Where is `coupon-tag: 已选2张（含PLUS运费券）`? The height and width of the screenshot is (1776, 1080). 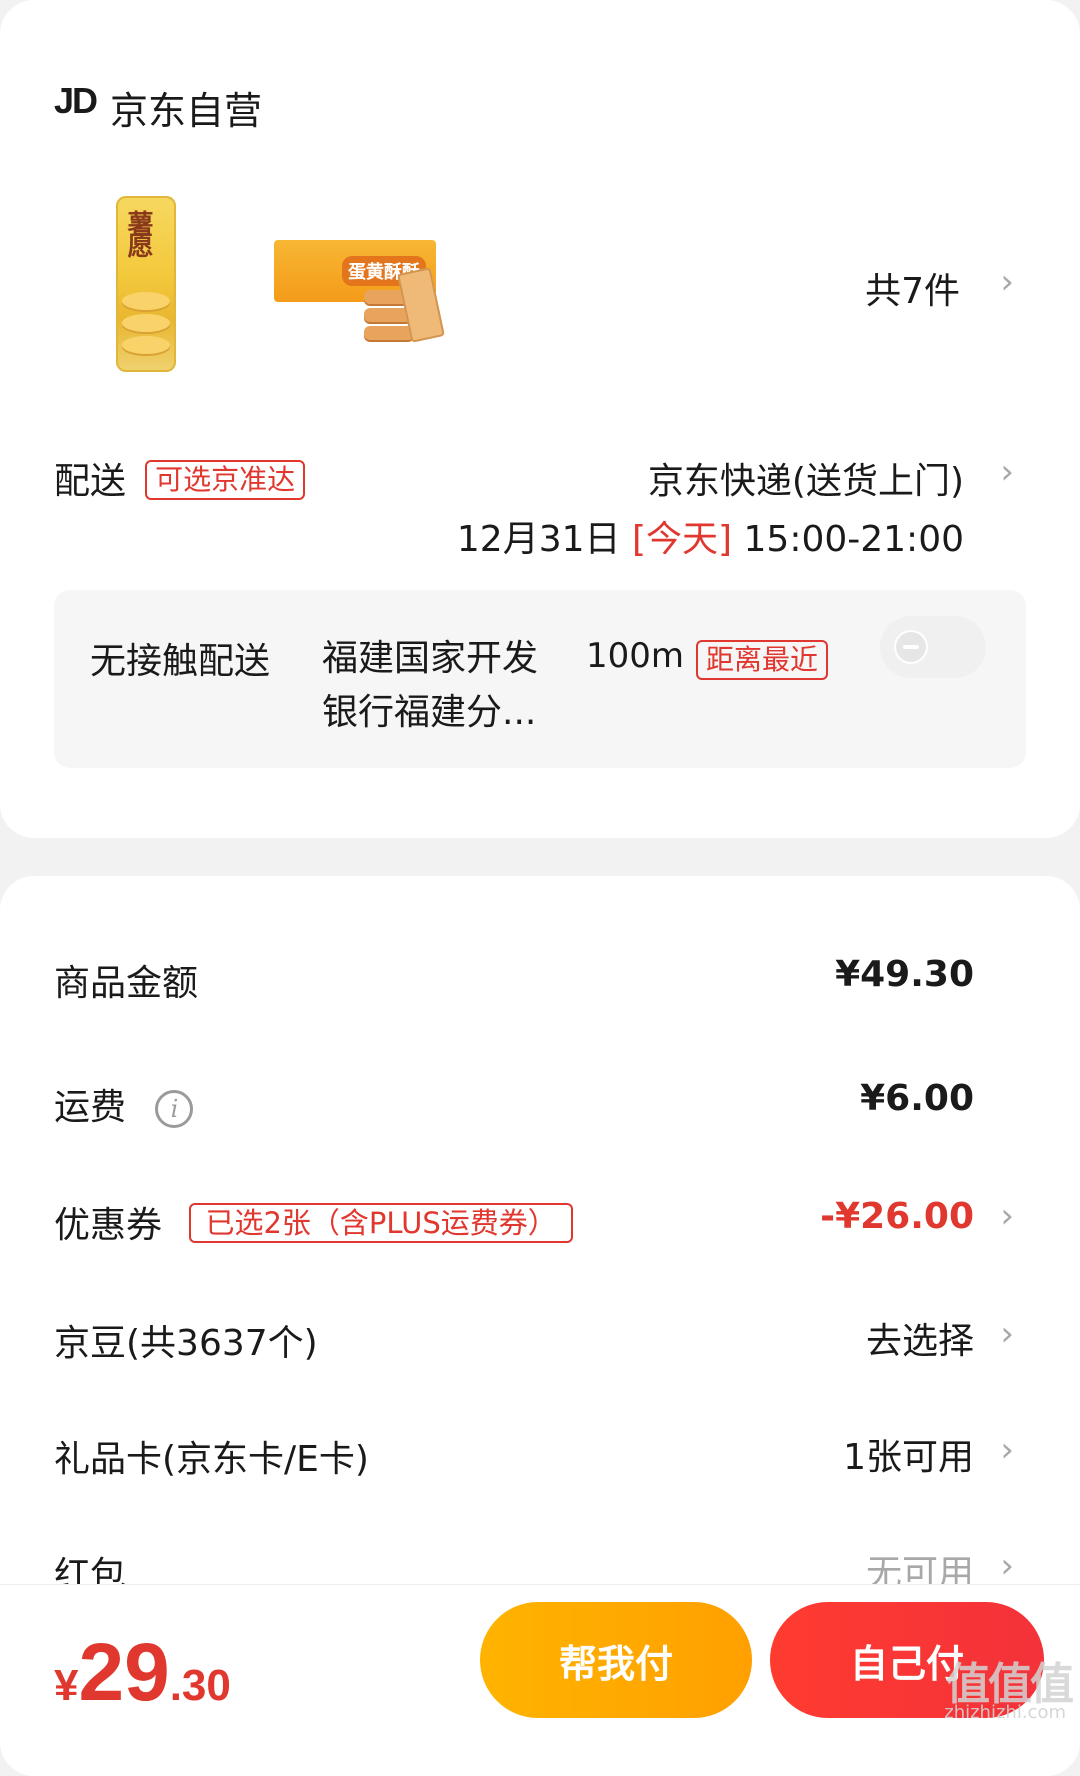 coupon-tag: 已选2张（含PLUS运费券） is located at coordinates (381, 1223).